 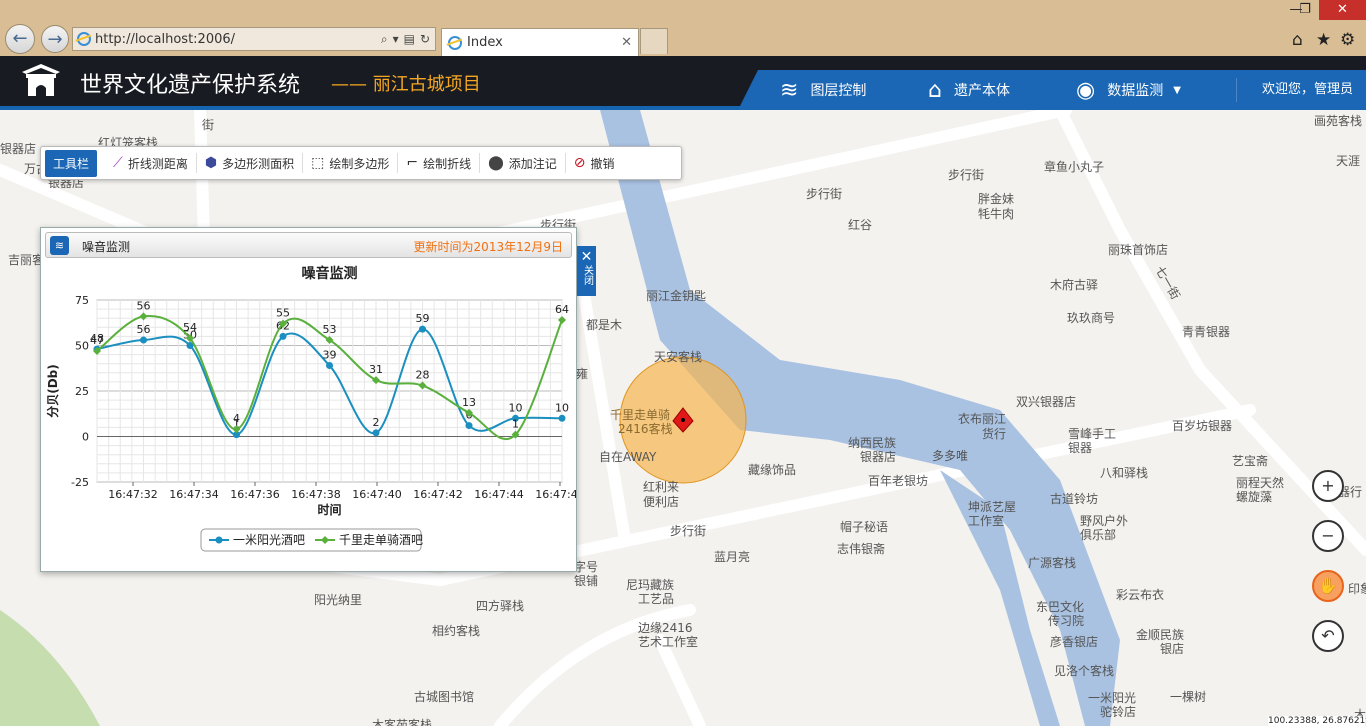 What do you see at coordinates (654, 41) in the screenshot?
I see `new-tab-button` at bounding box center [654, 41].